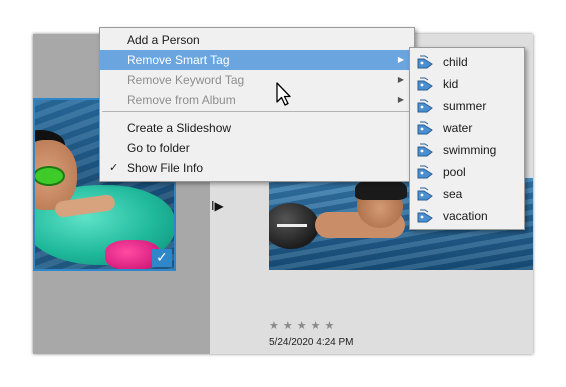 This screenshot has width=566, height=387. What do you see at coordinates (455, 62) in the screenshot?
I see `smart-tag-label: child` at bounding box center [455, 62].